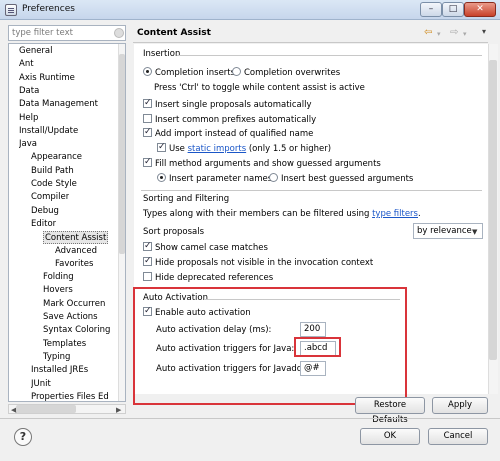 The image size is (500, 461). I want to click on clear-filter-icon, so click(119, 33).